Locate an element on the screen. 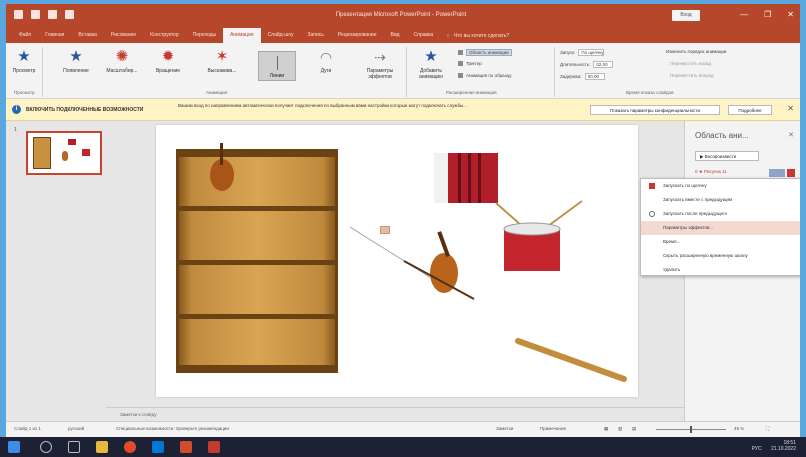  preview-button: ★ Просмотр is located at coordinates (24, 62).